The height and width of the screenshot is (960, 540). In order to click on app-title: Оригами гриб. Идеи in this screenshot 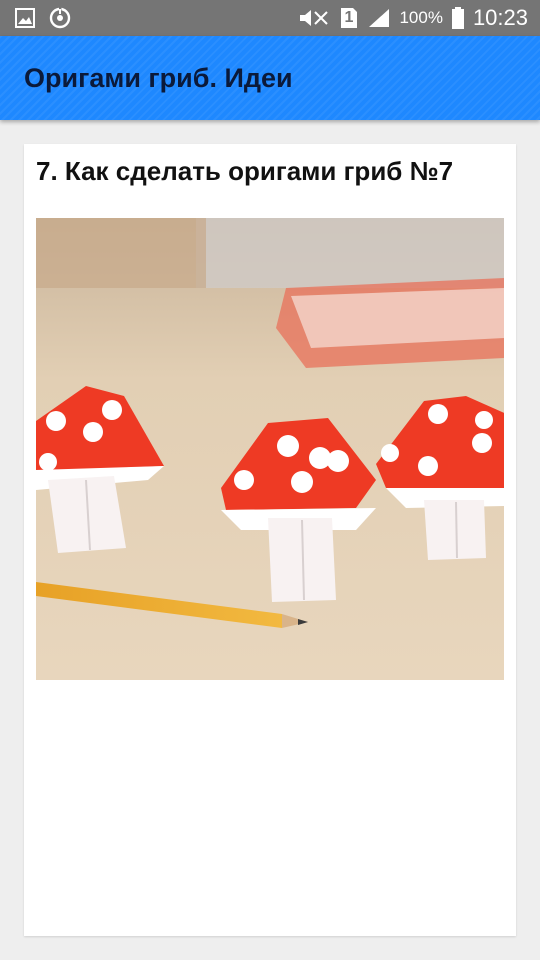, I will do `click(158, 77)`.